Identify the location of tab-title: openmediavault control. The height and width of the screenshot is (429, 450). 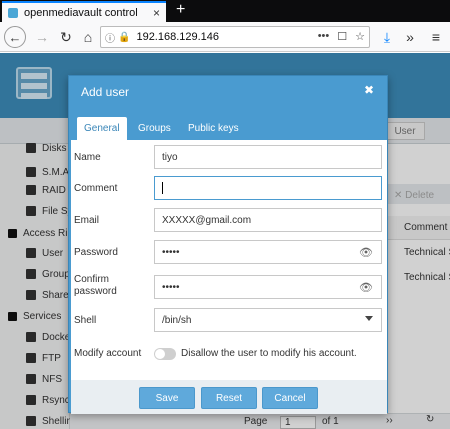
(81, 12).